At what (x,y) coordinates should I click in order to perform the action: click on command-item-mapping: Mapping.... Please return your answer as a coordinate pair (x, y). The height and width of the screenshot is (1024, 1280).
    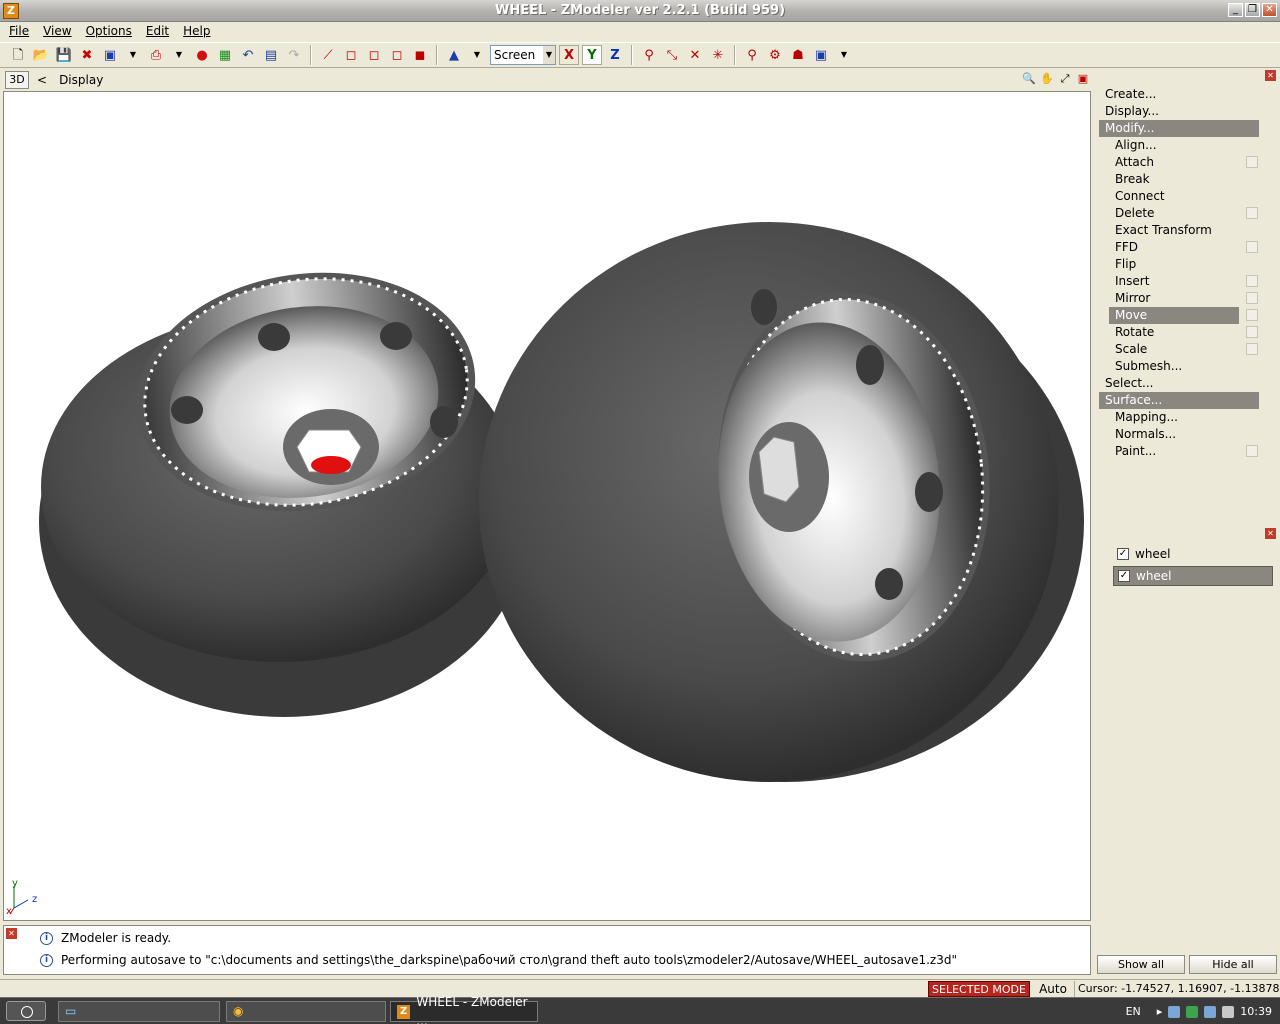
    Looking at the image, I should click on (1174, 417).